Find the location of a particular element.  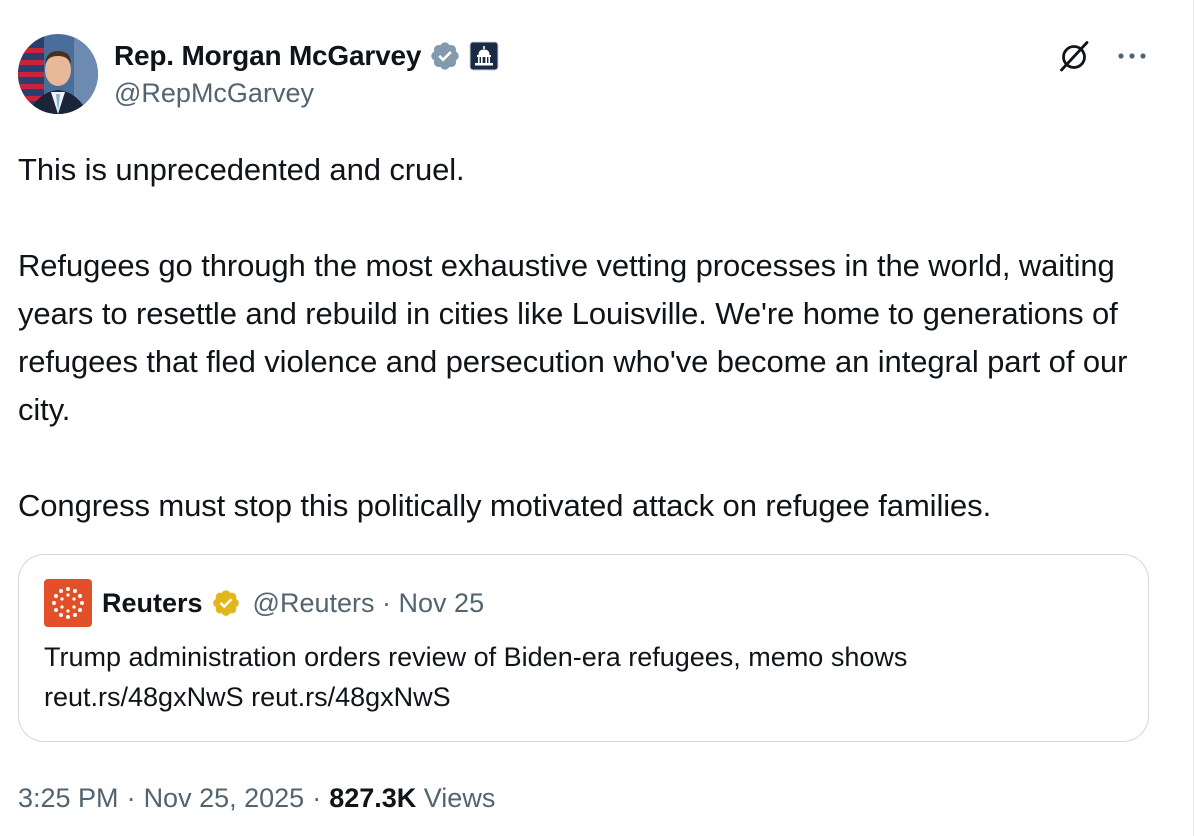

views-count: 827.3K is located at coordinates (373, 797).